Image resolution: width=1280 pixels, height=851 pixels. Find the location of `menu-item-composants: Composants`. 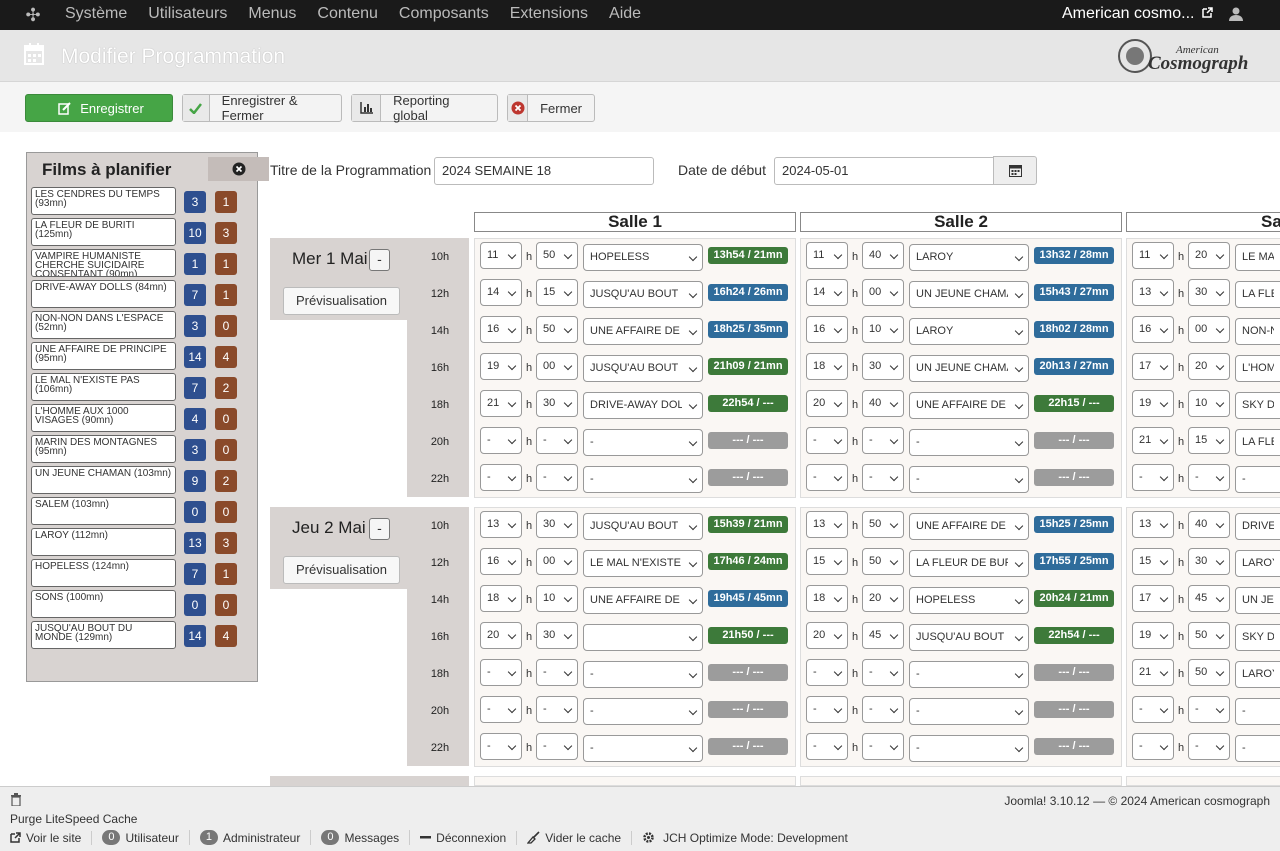

menu-item-composants: Composants is located at coordinates (444, 15).